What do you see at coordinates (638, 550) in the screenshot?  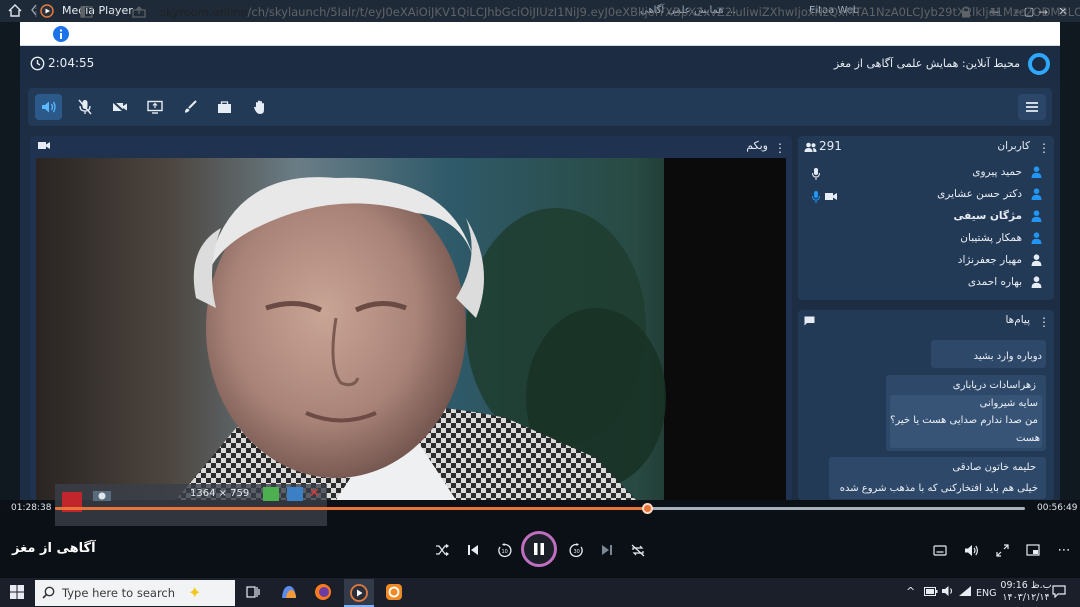 I see `repeat-off-icon` at bounding box center [638, 550].